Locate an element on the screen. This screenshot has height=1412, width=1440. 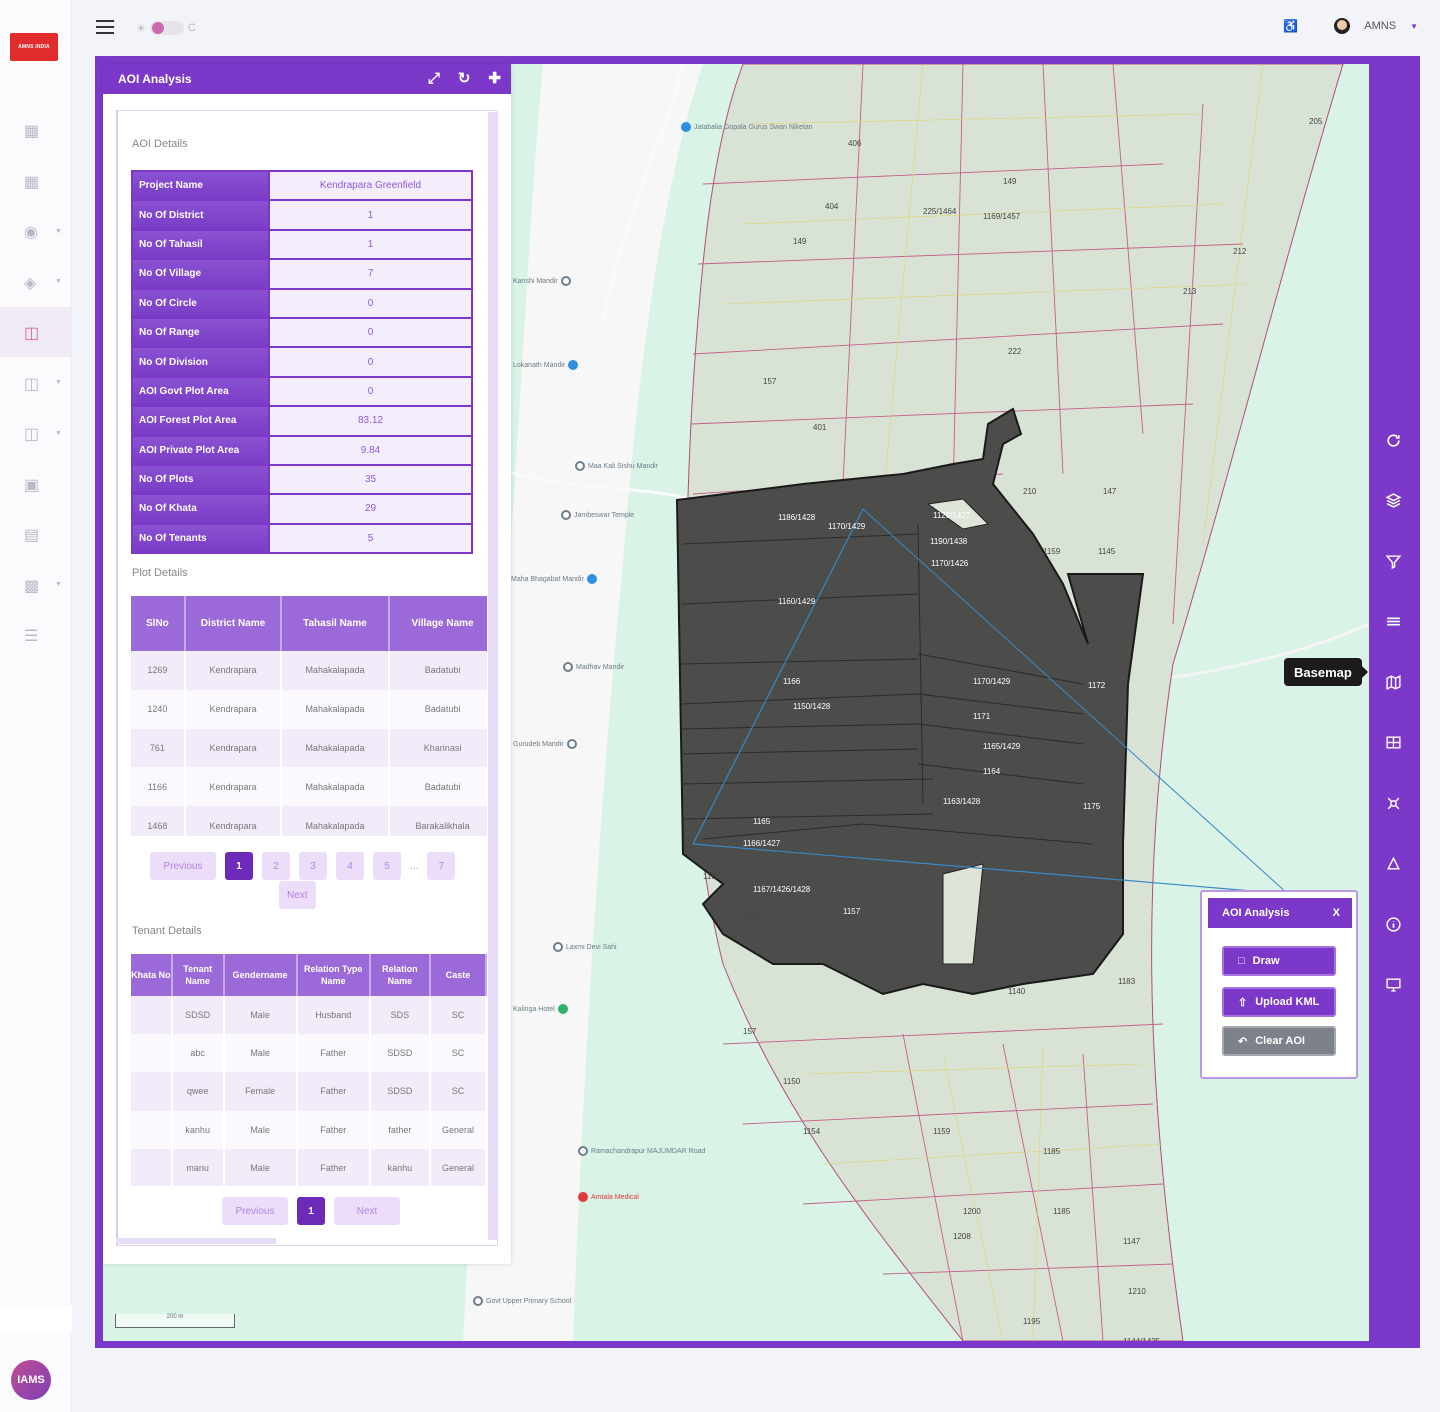
sidebar-item-10: ▩ ▼ is located at coordinates (36, 585).